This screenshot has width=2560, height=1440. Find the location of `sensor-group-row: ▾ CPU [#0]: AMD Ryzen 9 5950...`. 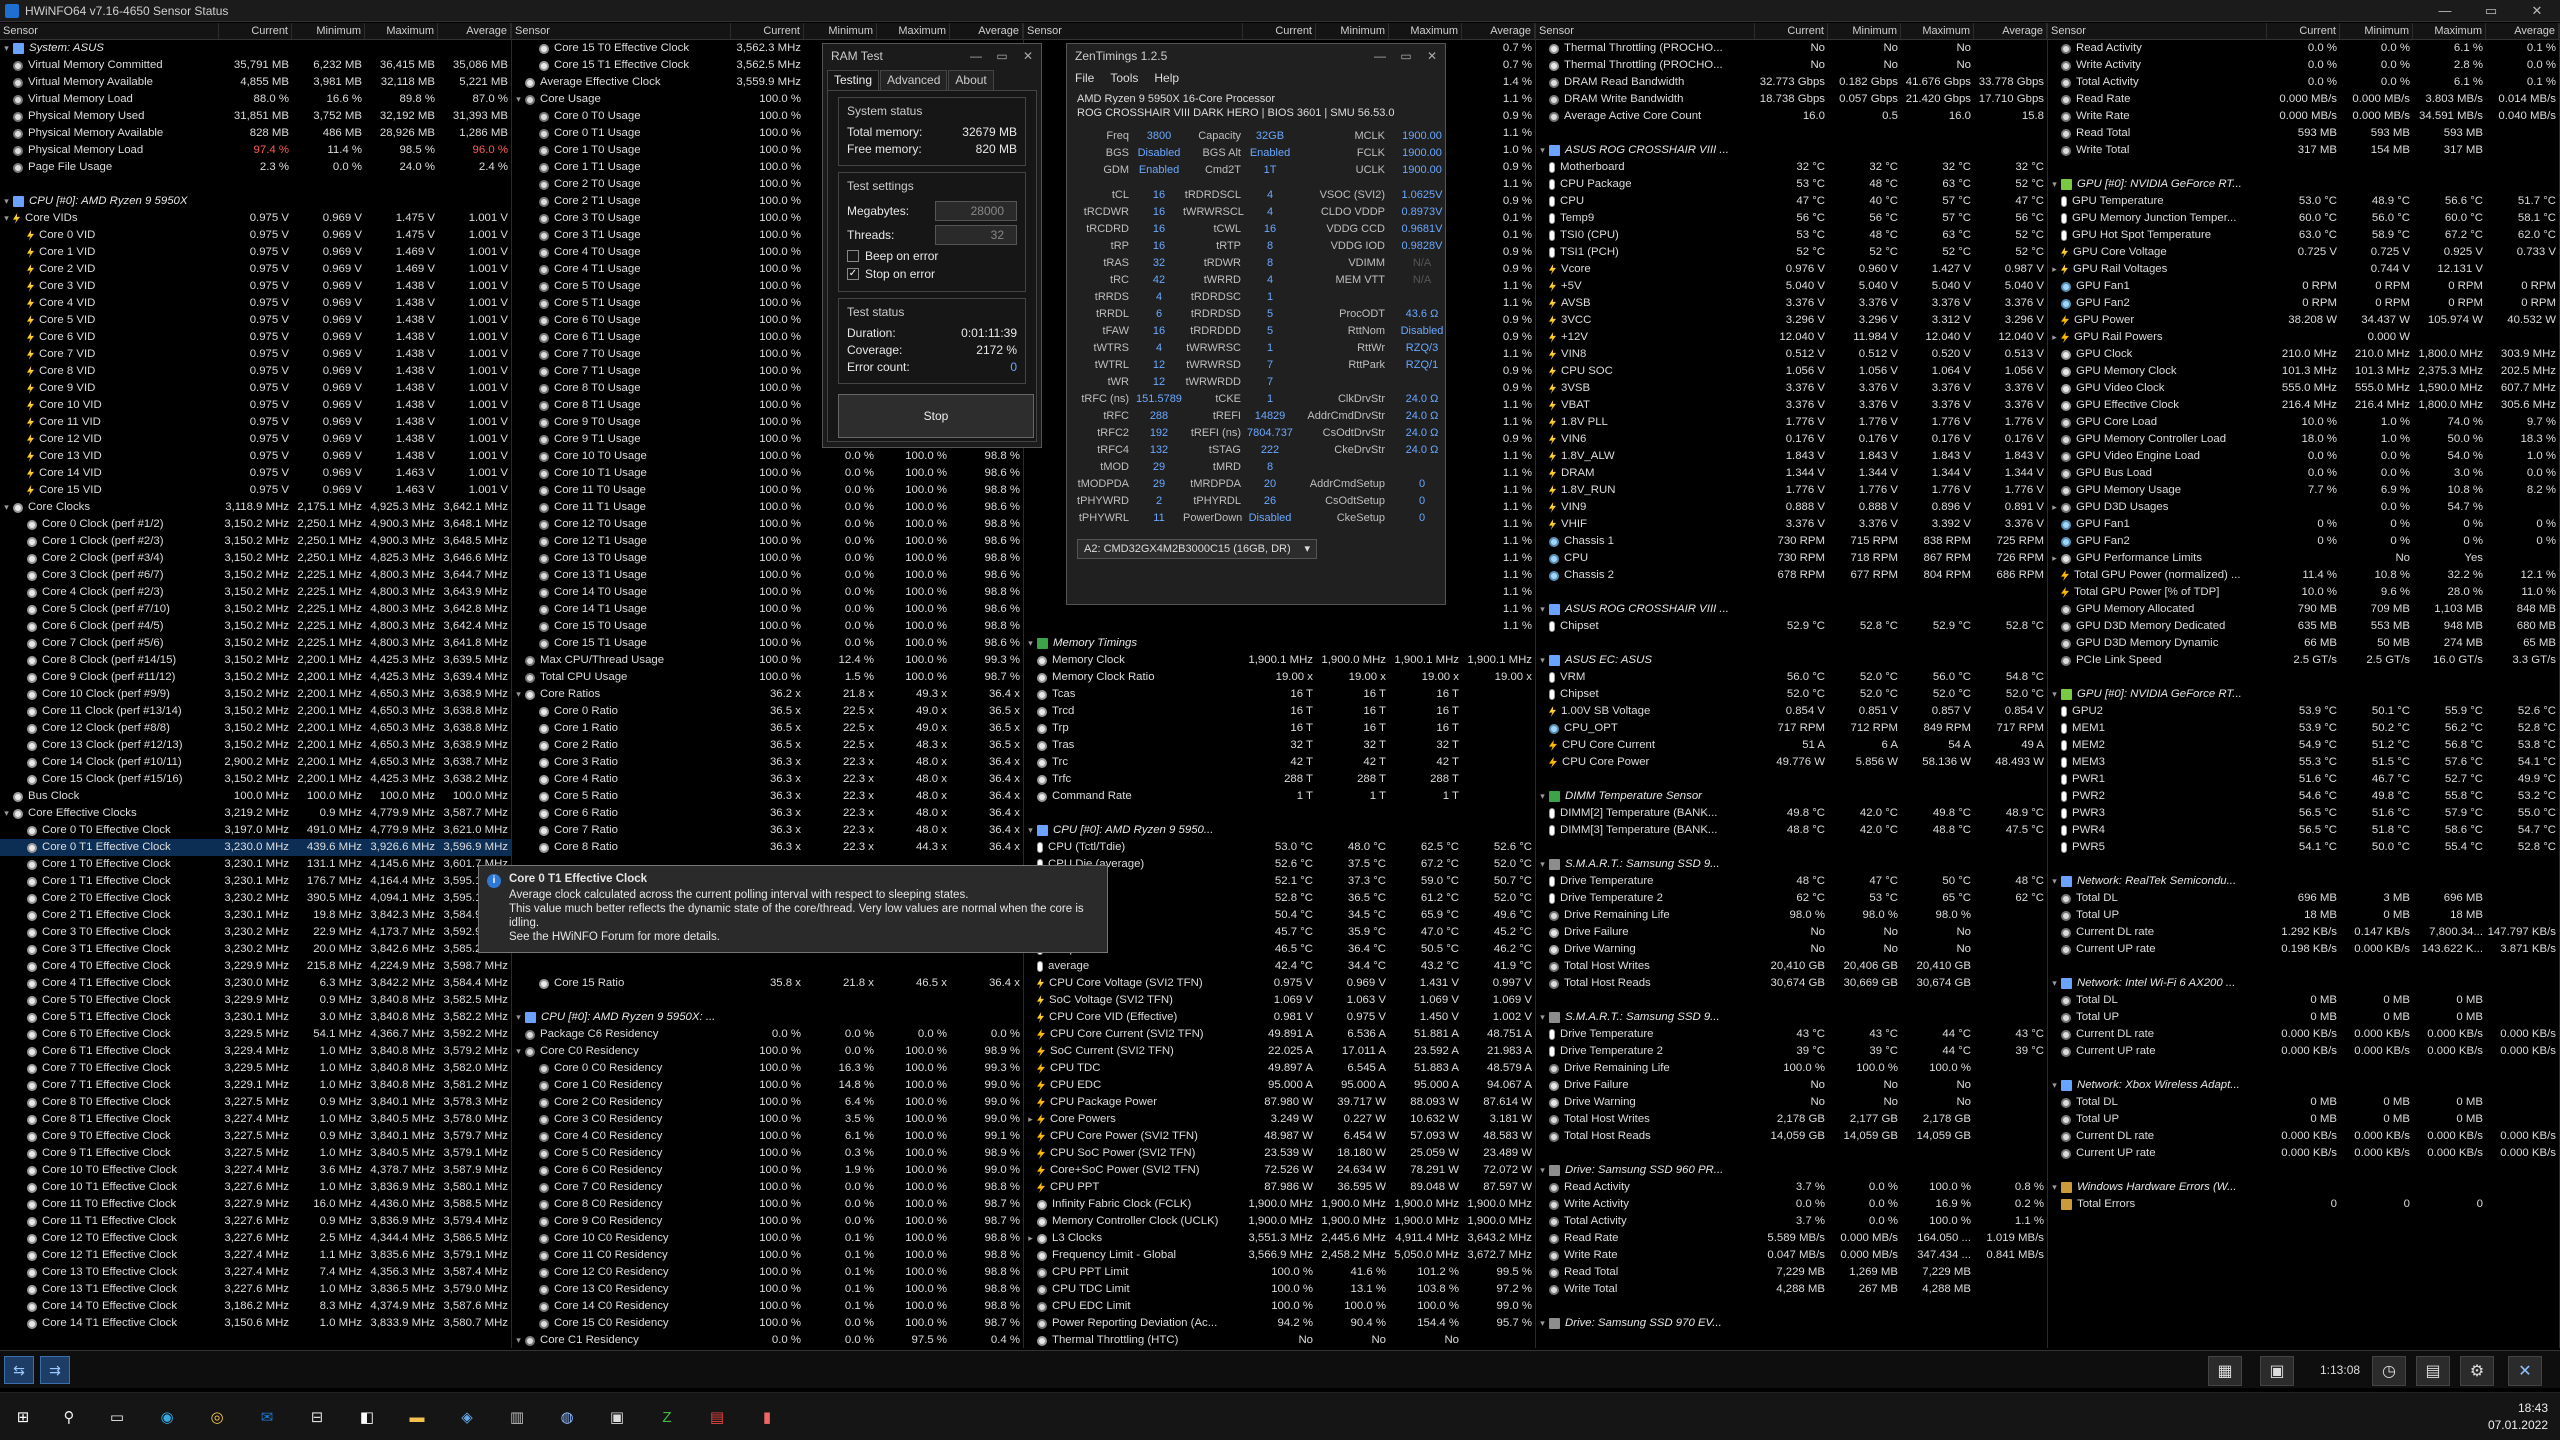

sensor-group-row: ▾ CPU [#0]: AMD Ryzen 9 5950... is located at coordinates (1279, 830).